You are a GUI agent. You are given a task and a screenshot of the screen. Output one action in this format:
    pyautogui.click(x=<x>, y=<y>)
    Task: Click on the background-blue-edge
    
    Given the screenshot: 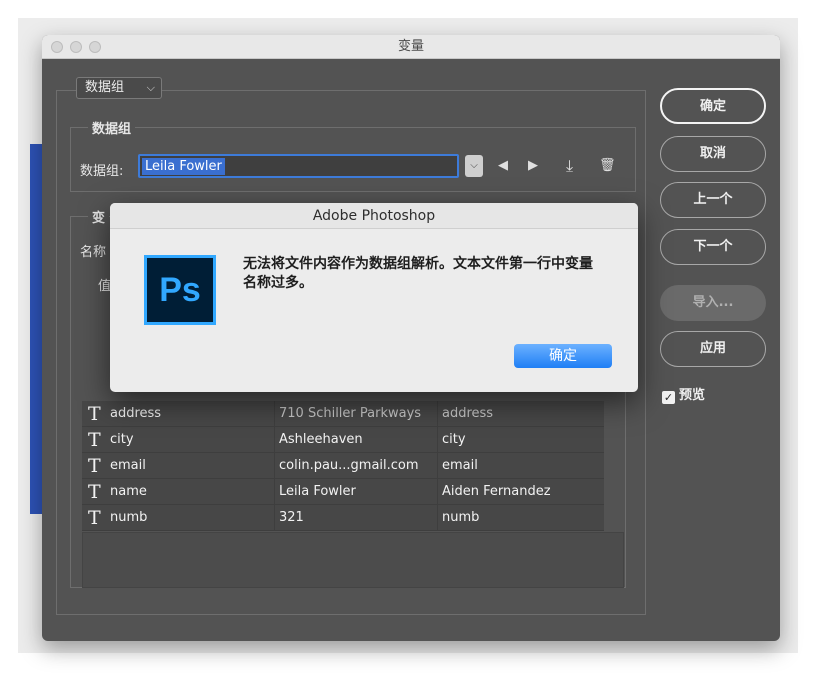 What is the action you would take?
    pyautogui.click(x=36, y=329)
    